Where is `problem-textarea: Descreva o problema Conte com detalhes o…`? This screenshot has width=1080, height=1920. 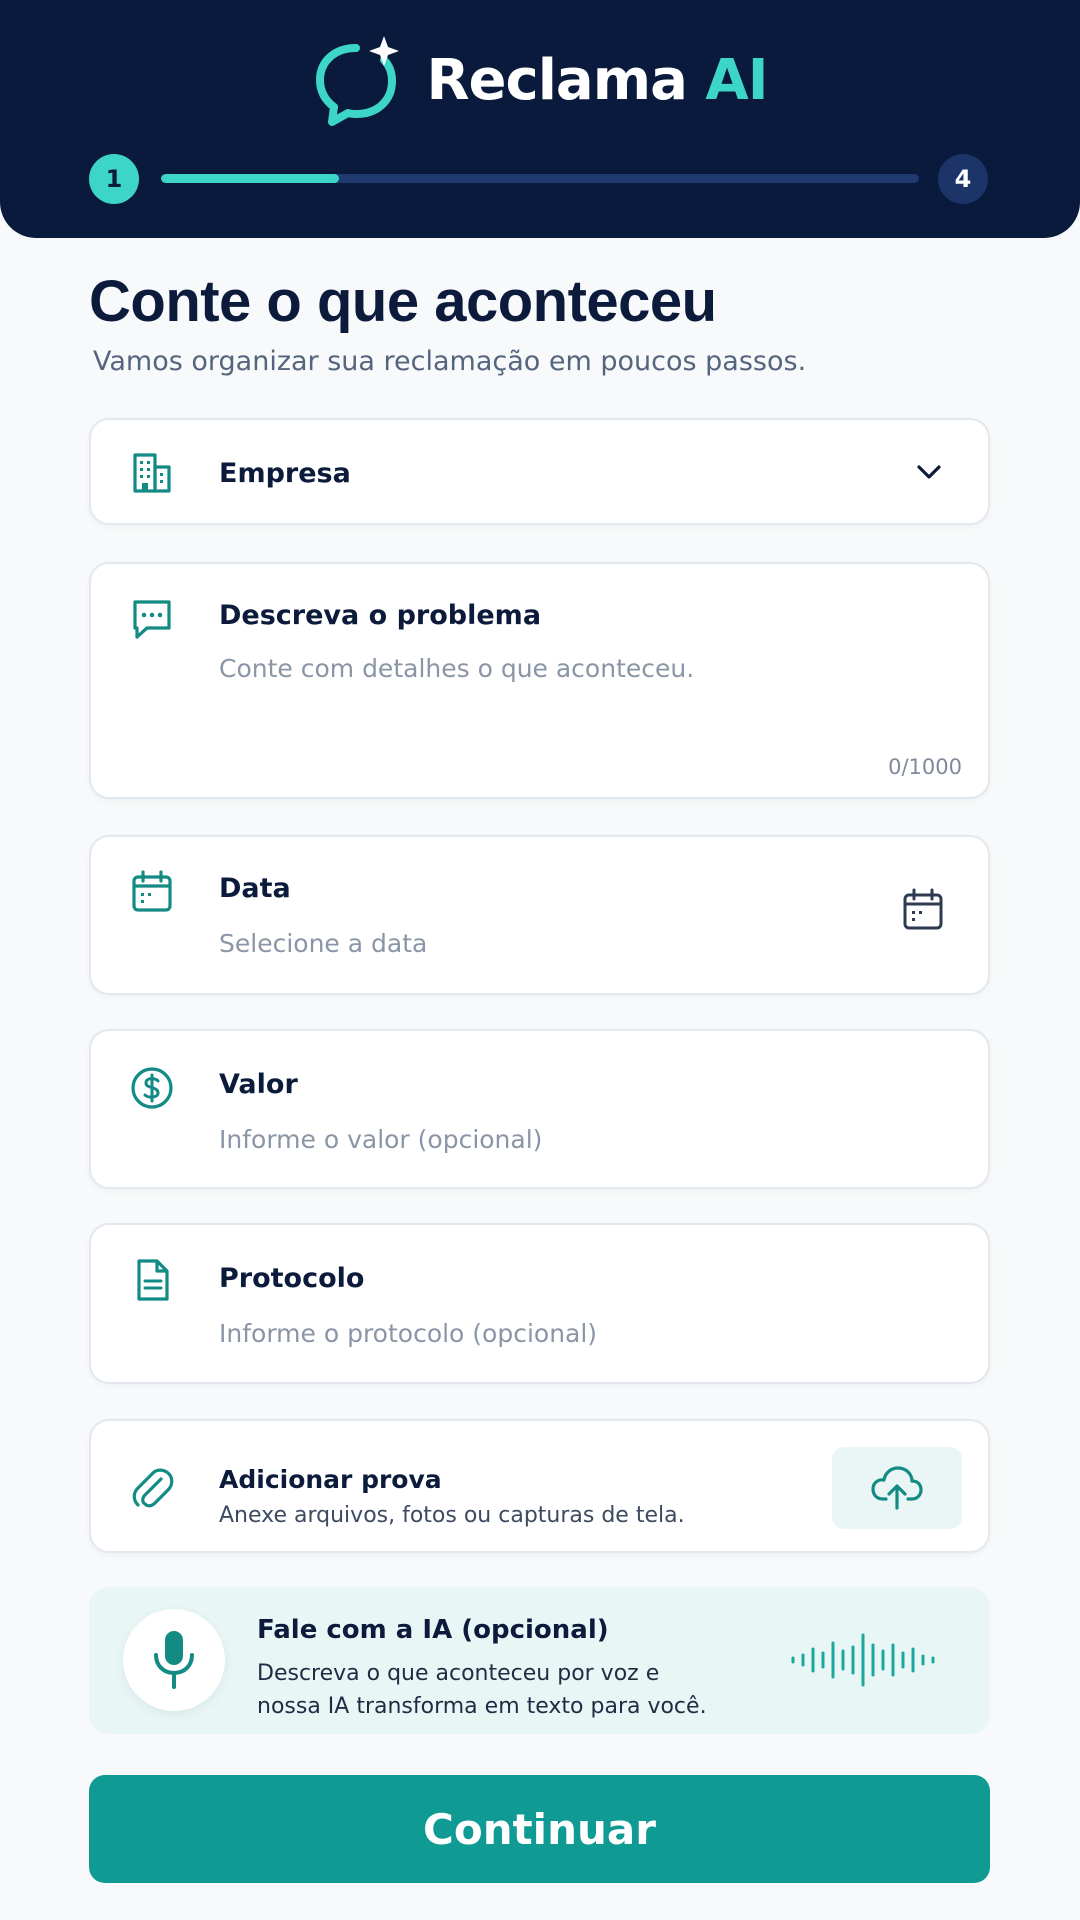 problem-textarea: Descreva o problema Conte com detalhes o… is located at coordinates (539, 680).